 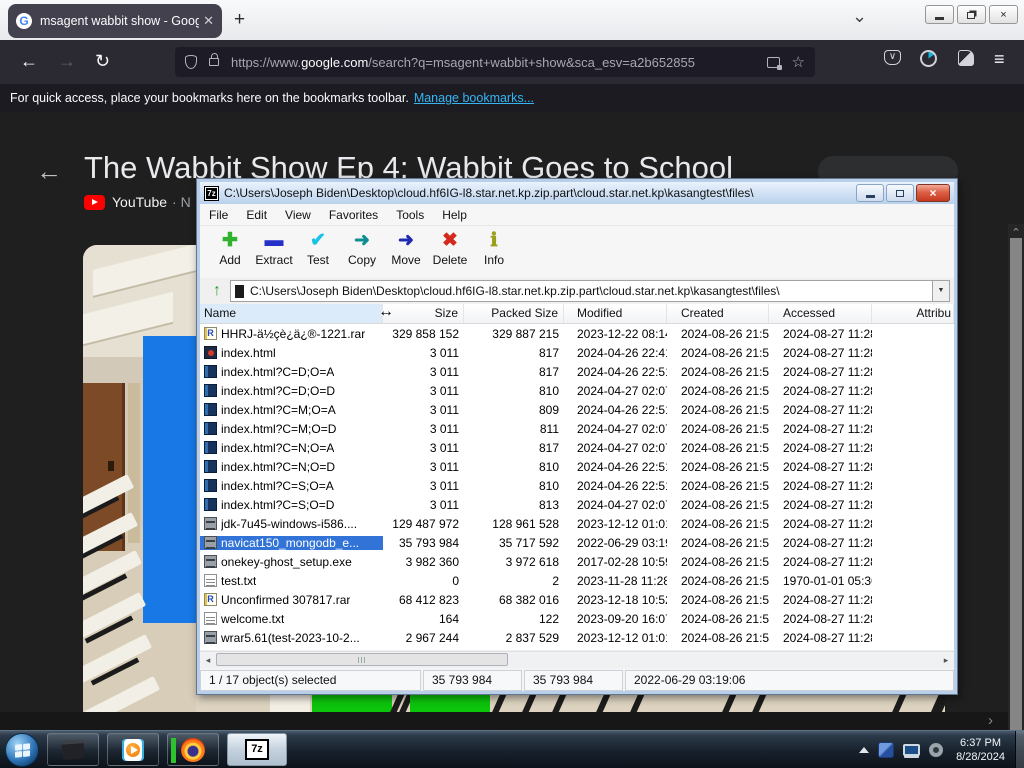 I want to click on taskbar-firefox-button, so click(x=193, y=749).